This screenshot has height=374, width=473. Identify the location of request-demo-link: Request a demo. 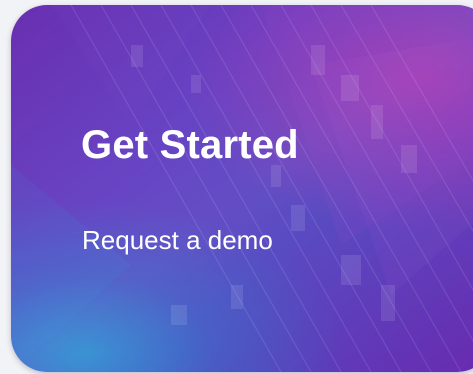
(177, 240).